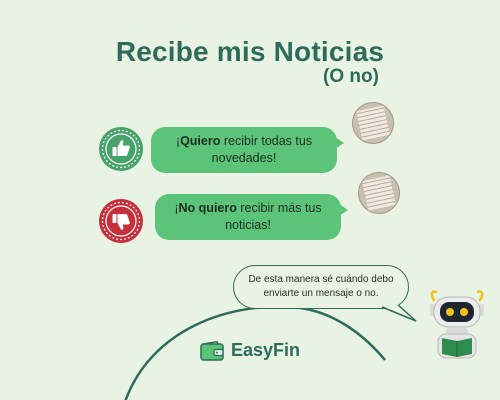 This screenshot has height=400, width=500. I want to click on opt-in-rest: recibir todas tus, so click(266, 141).